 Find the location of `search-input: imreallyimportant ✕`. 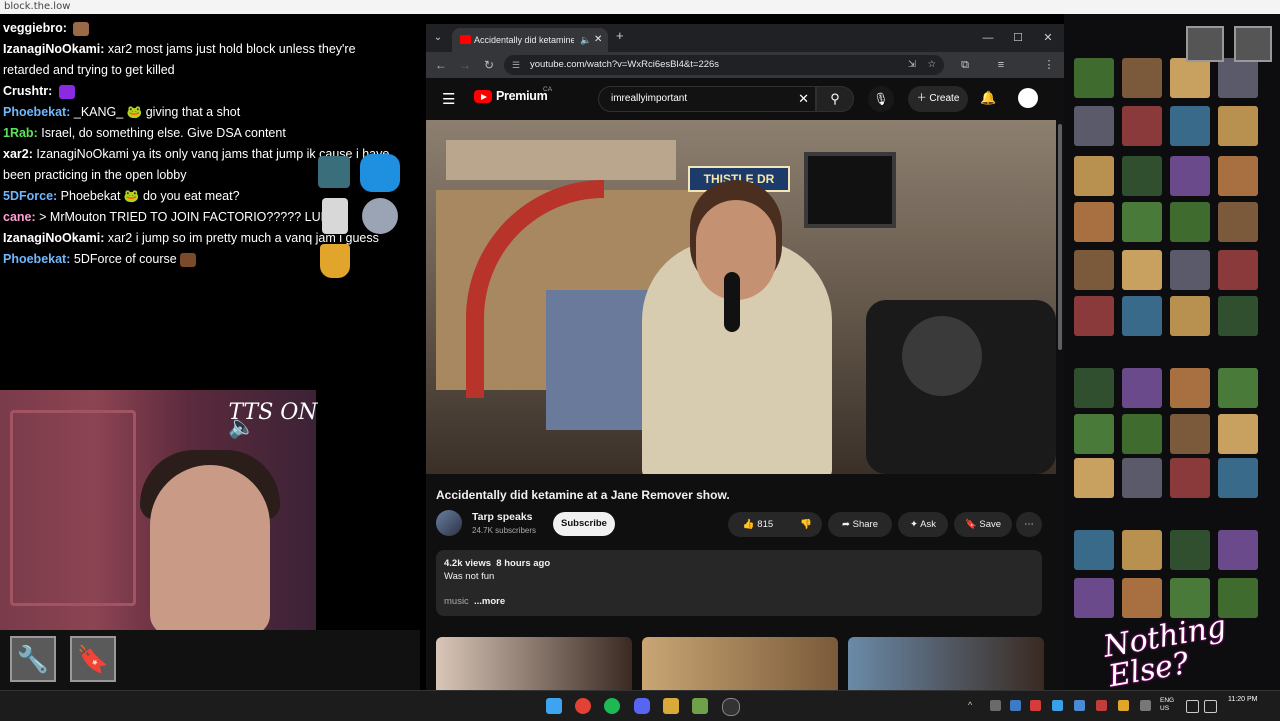

search-input: imreallyimportant ✕ is located at coordinates (707, 99).